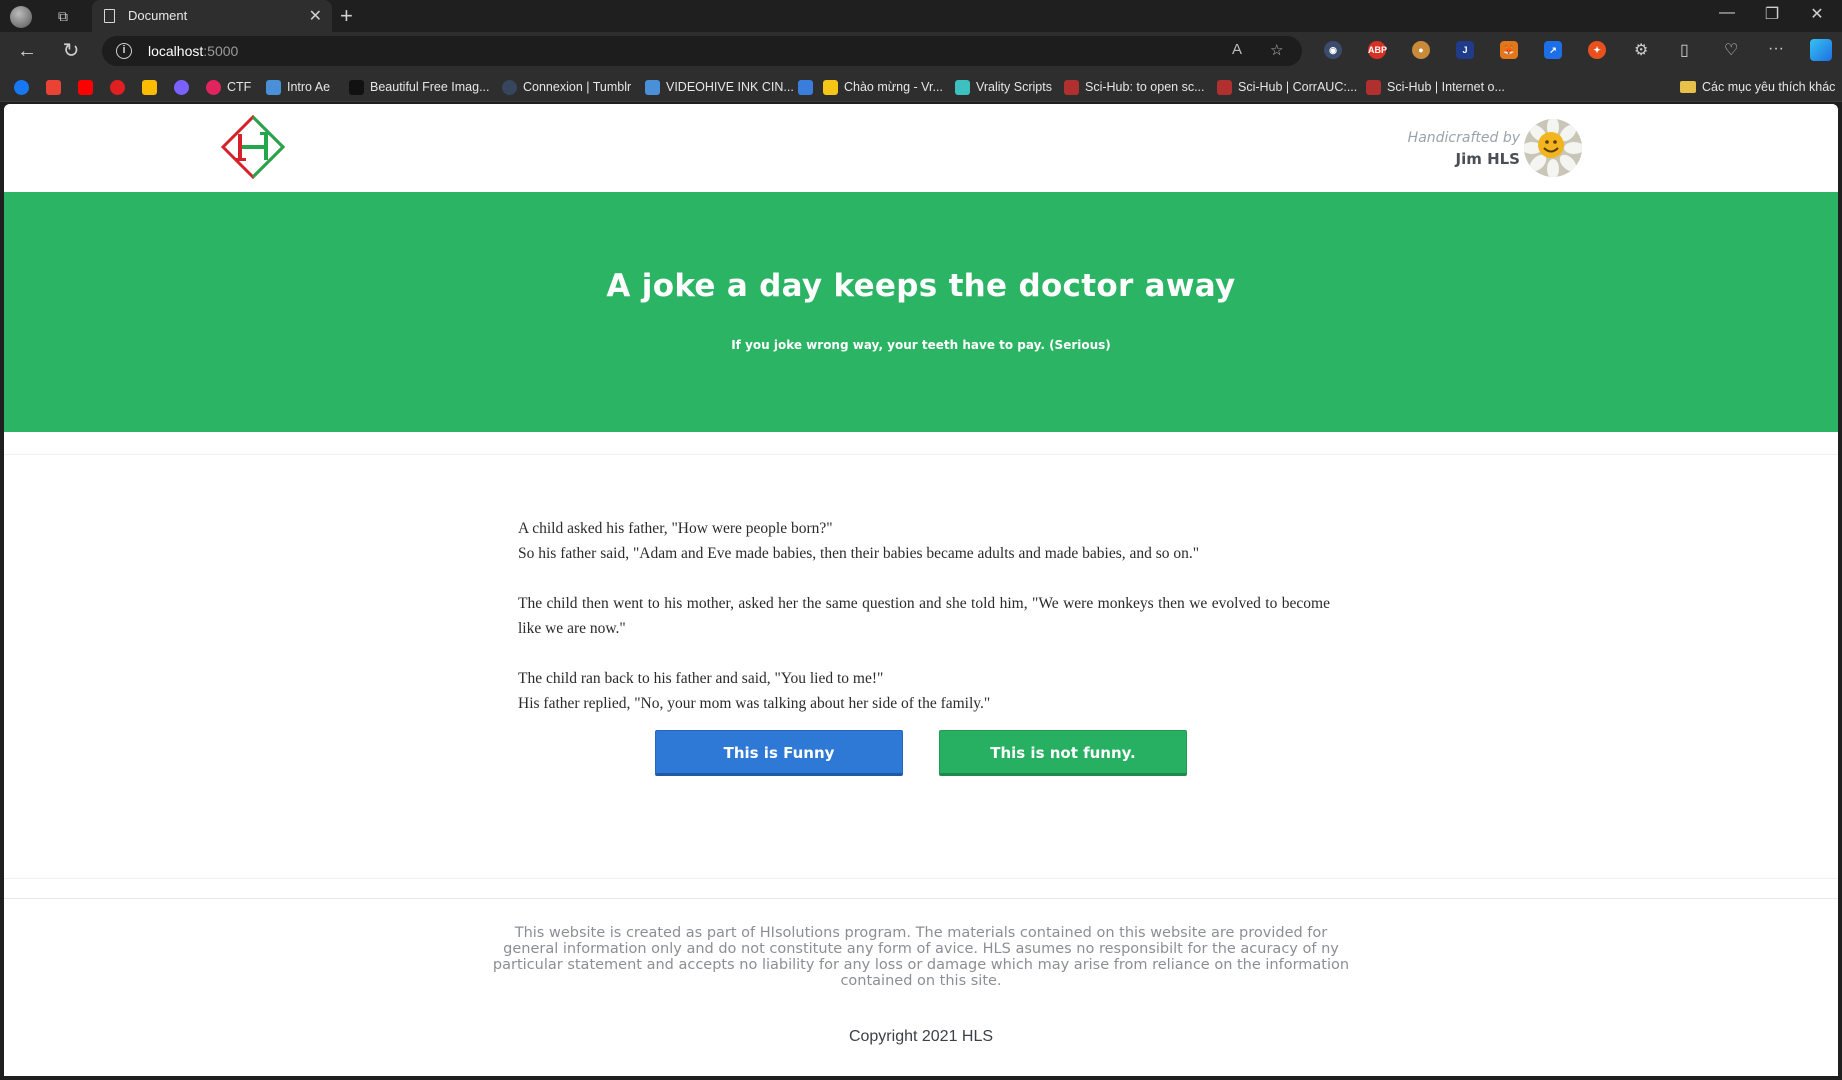  Describe the element at coordinates (1597, 50) in the screenshot. I see `orange-extension-icon: ✦` at that location.